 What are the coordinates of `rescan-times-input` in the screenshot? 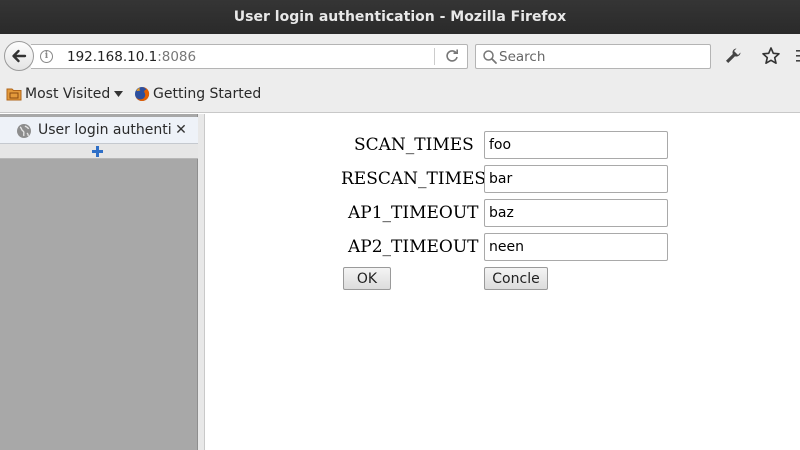 It's located at (576, 179).